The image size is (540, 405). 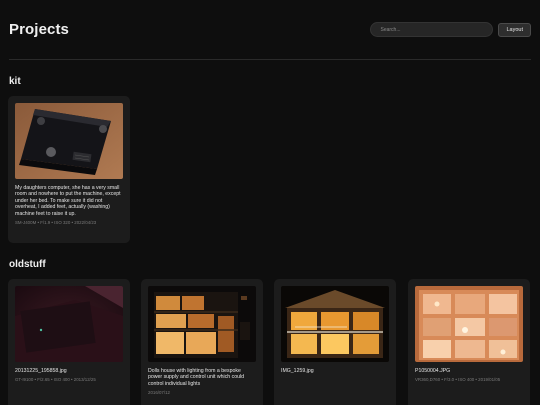 What do you see at coordinates (39, 29) in the screenshot?
I see `page-title: Projects` at bounding box center [39, 29].